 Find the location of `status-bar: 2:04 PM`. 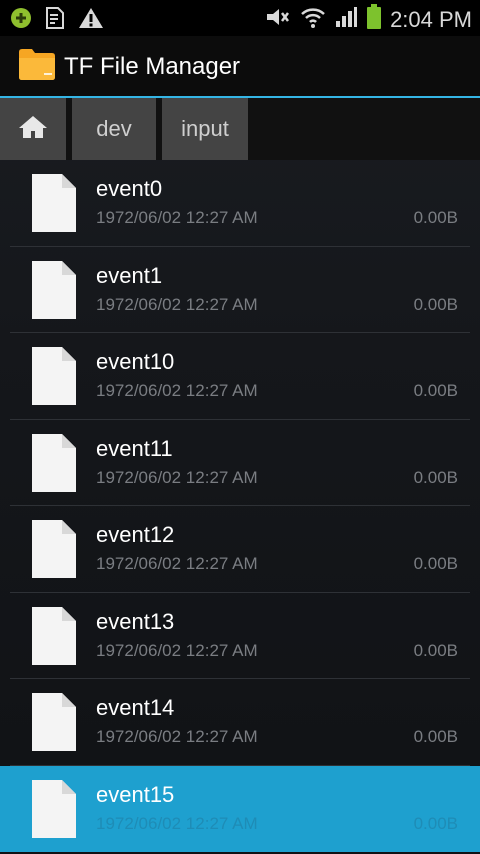

status-bar: 2:04 PM is located at coordinates (240, 18).